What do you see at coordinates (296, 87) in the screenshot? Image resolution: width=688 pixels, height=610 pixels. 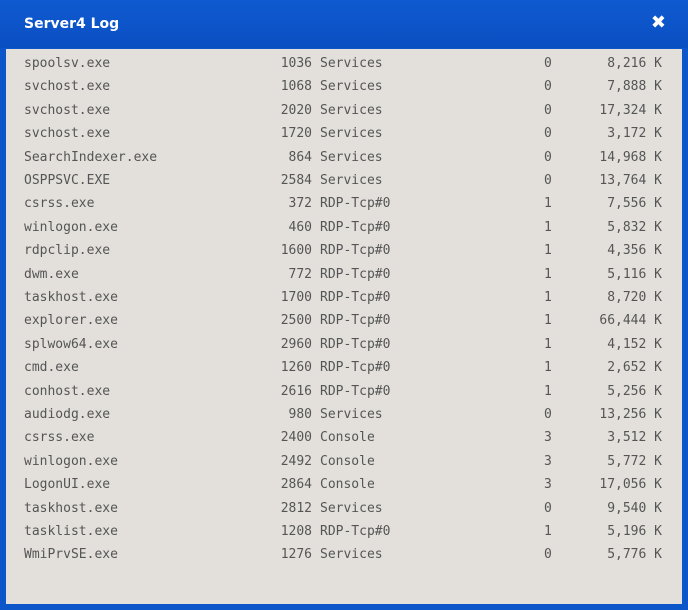 I see `process-pid: 1068` at bounding box center [296, 87].